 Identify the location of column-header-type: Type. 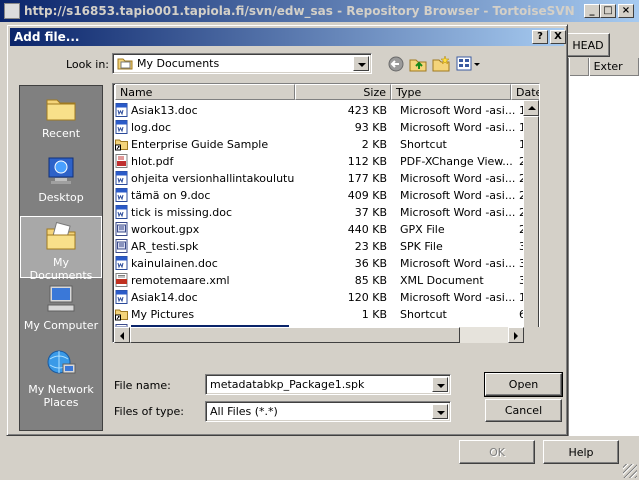
(451, 92).